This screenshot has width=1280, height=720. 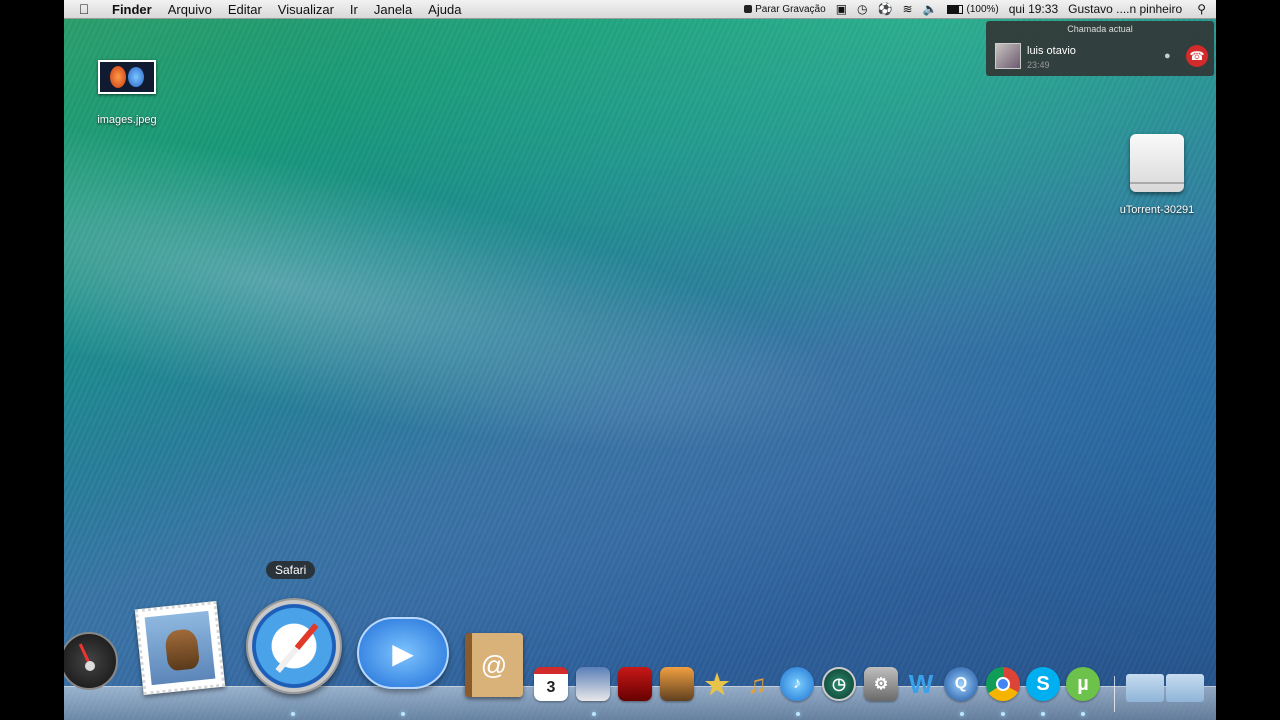 I want to click on spotlight-icon: ⚲, so click(x=1201, y=9).